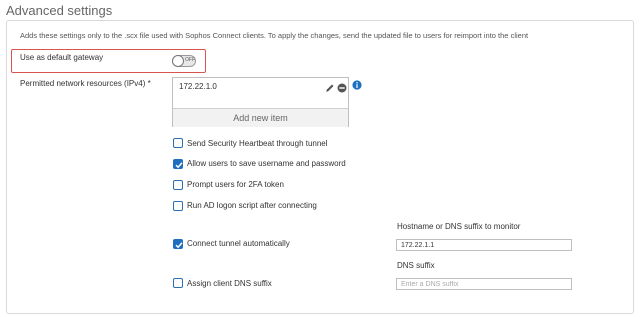 This screenshot has width=640, height=317. I want to click on send-heartbeat-checkbox, so click(178, 143).